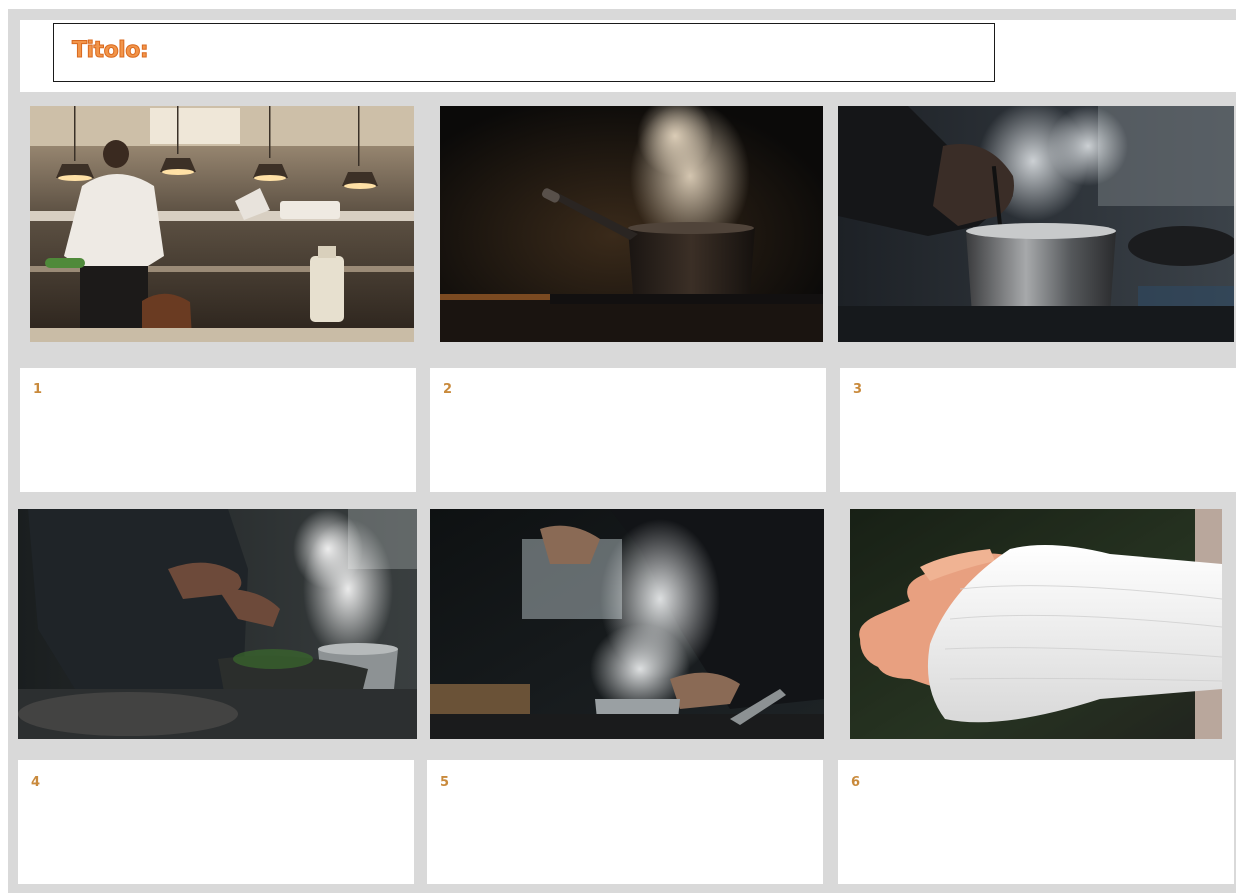 This screenshot has width=1236, height=893. What do you see at coordinates (1036, 624) in the screenshot?
I see `bandaged-arm-photo` at bounding box center [1036, 624].